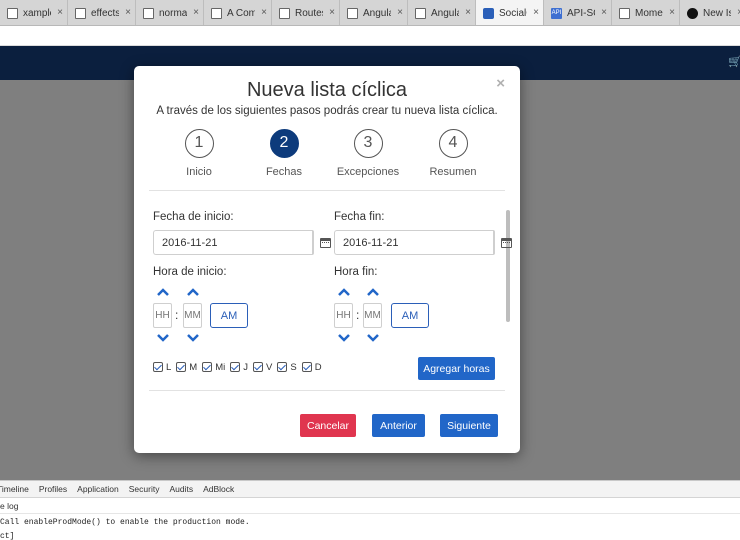 The height and width of the screenshot is (540, 740). I want to click on weekday-option: M, so click(186, 367).